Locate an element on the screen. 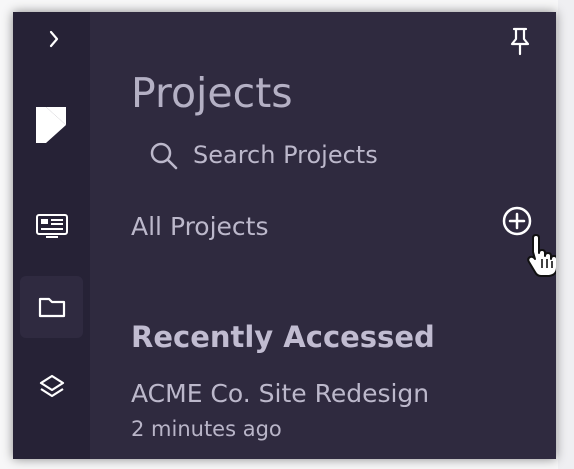 This screenshot has height=469, width=574. app-logo is located at coordinates (51, 125).